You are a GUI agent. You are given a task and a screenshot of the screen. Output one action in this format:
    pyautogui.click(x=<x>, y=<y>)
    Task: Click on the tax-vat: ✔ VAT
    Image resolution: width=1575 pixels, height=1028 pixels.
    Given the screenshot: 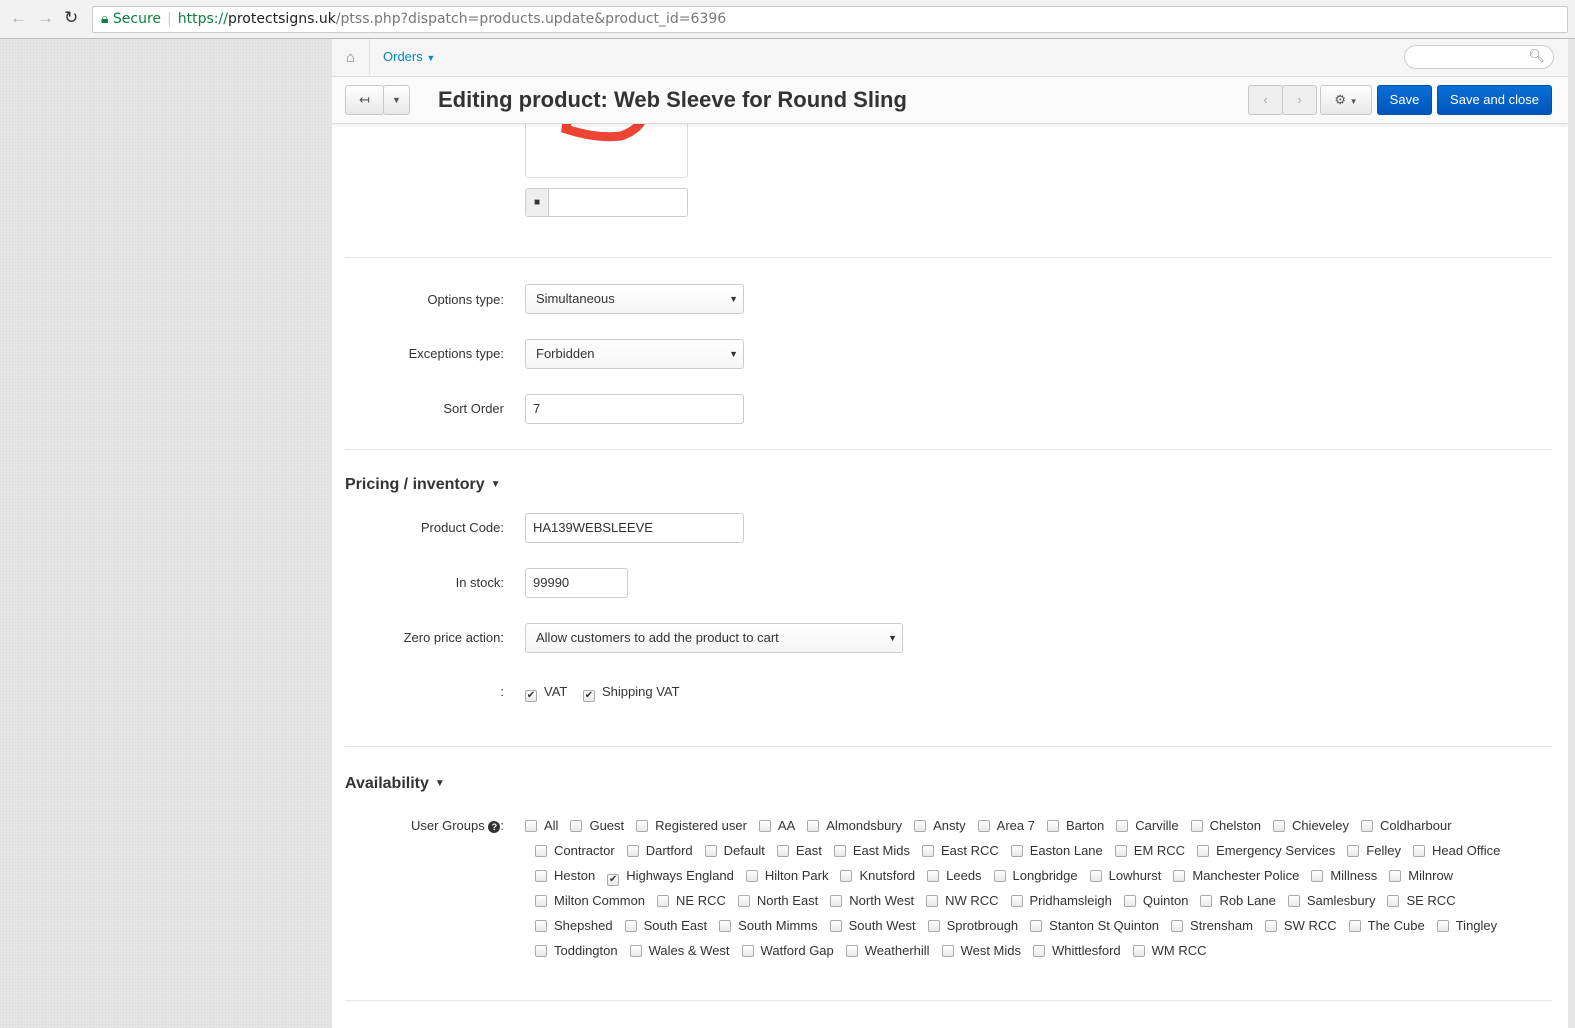 What is the action you would take?
    pyautogui.click(x=546, y=693)
    